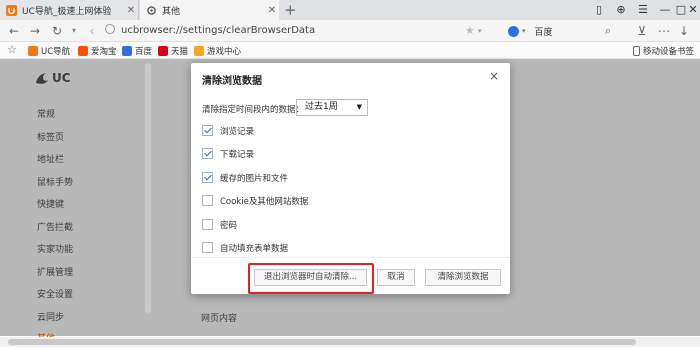 Image resolution: width=700 pixels, height=347 pixels. Describe the element at coordinates (144, 51) in the screenshot. I see `bookmark-label: 百度` at that location.